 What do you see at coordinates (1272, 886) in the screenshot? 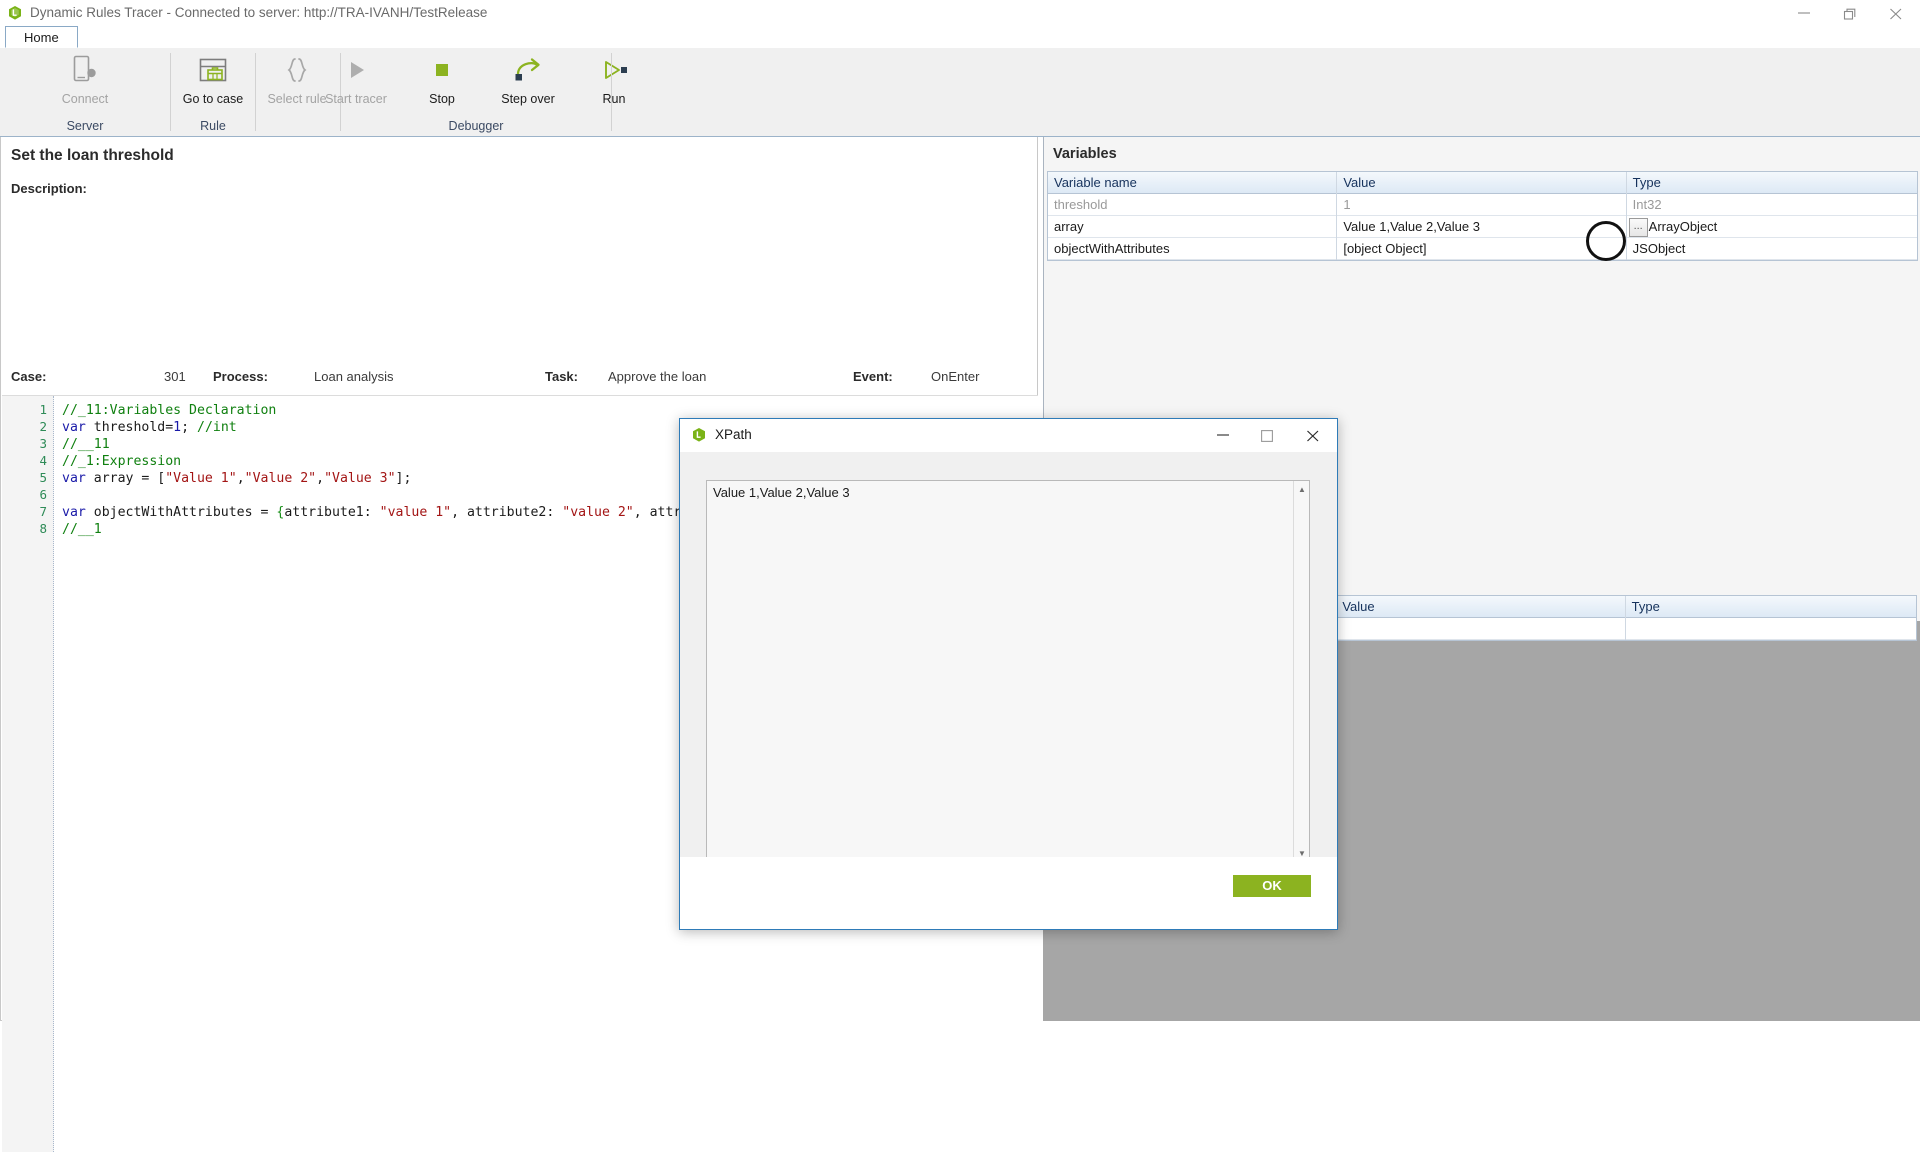
I see `xpath-ok-button: OK` at bounding box center [1272, 886].